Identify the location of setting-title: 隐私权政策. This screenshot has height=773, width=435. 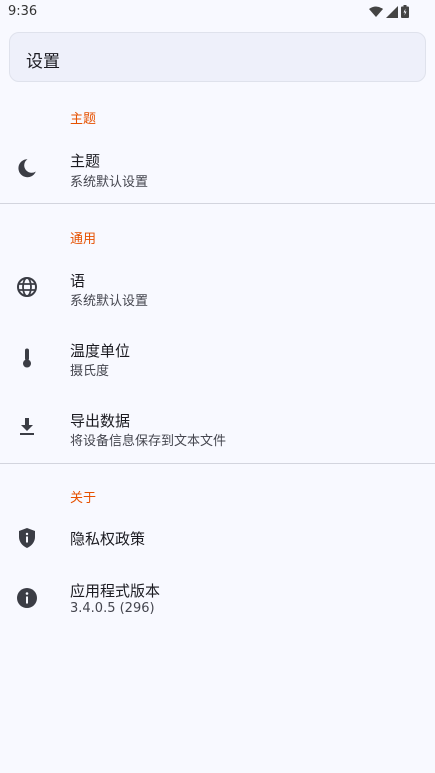
(108, 539).